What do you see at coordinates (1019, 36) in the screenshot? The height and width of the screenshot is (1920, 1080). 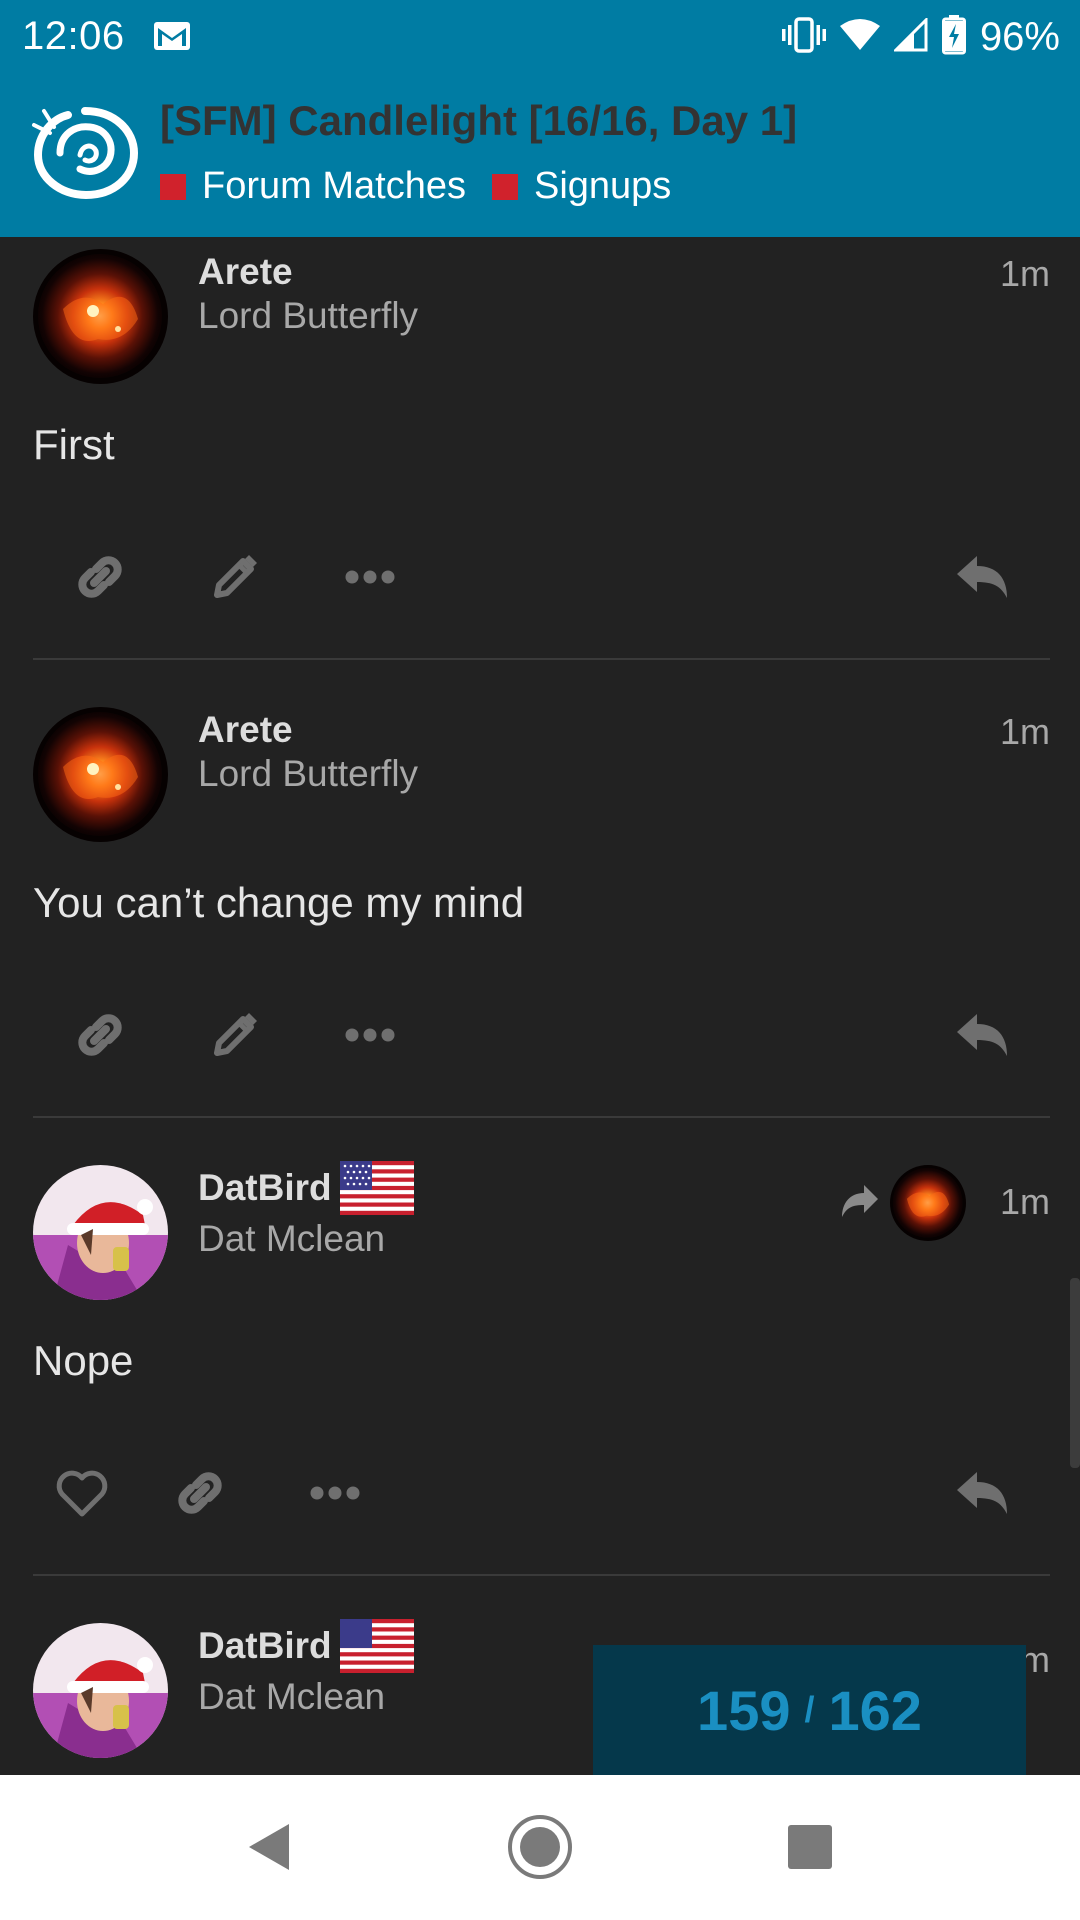 I see `battery-percent: 96%` at bounding box center [1019, 36].